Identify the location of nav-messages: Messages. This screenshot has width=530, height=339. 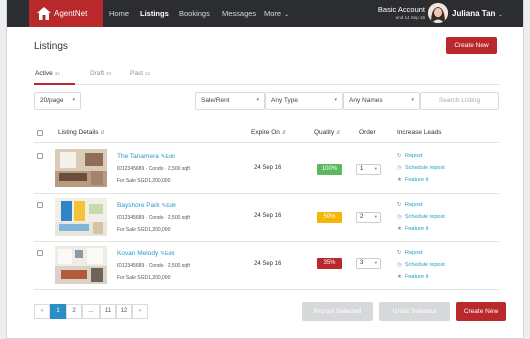
(239, 13).